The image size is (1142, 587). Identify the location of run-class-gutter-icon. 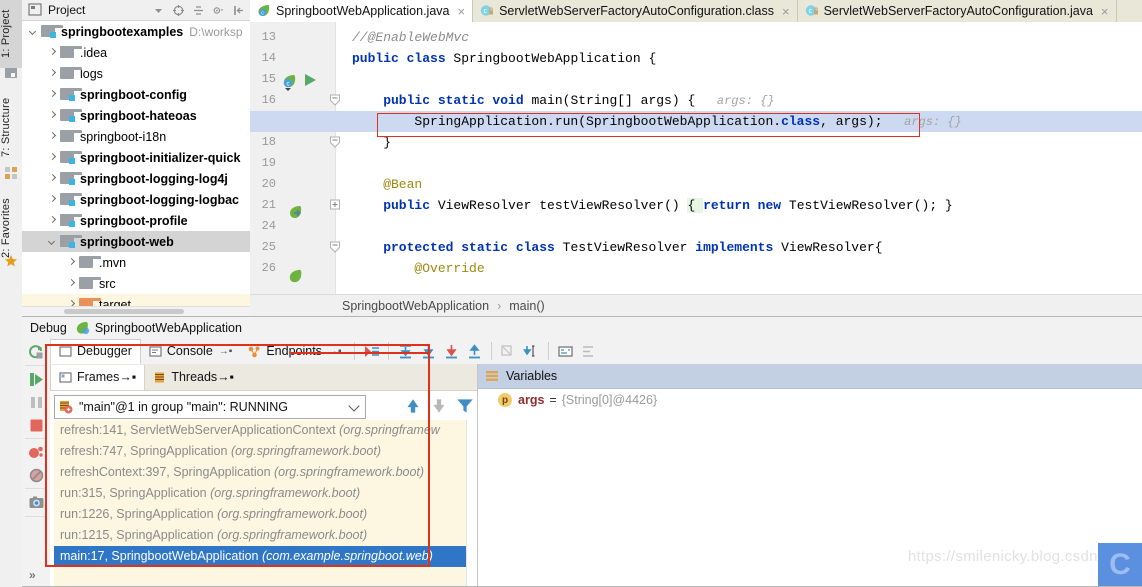
(310, 80).